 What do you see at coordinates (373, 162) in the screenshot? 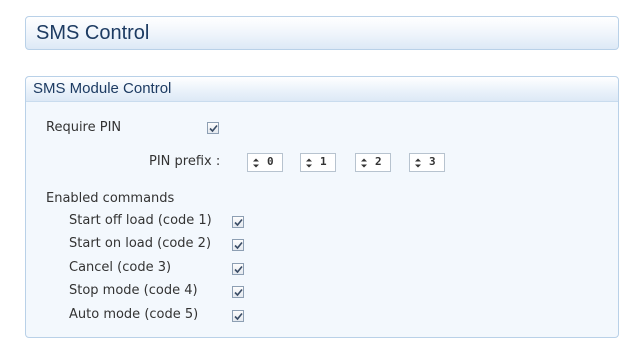
I see `pin-prefix-digit-3-spinner: 2` at bounding box center [373, 162].